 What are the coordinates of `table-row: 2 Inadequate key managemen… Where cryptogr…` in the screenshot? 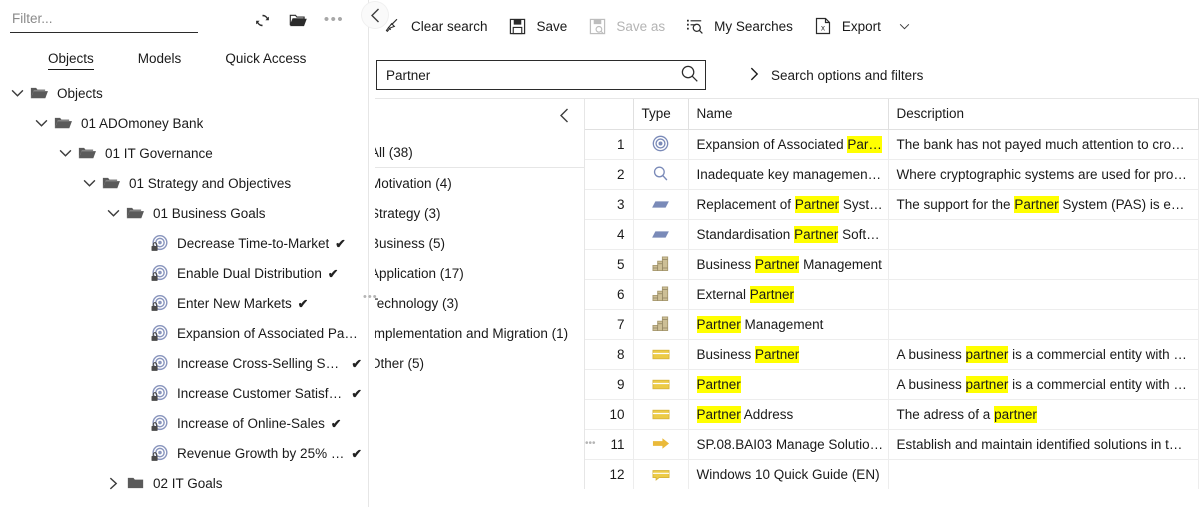 It's located at (892, 174).